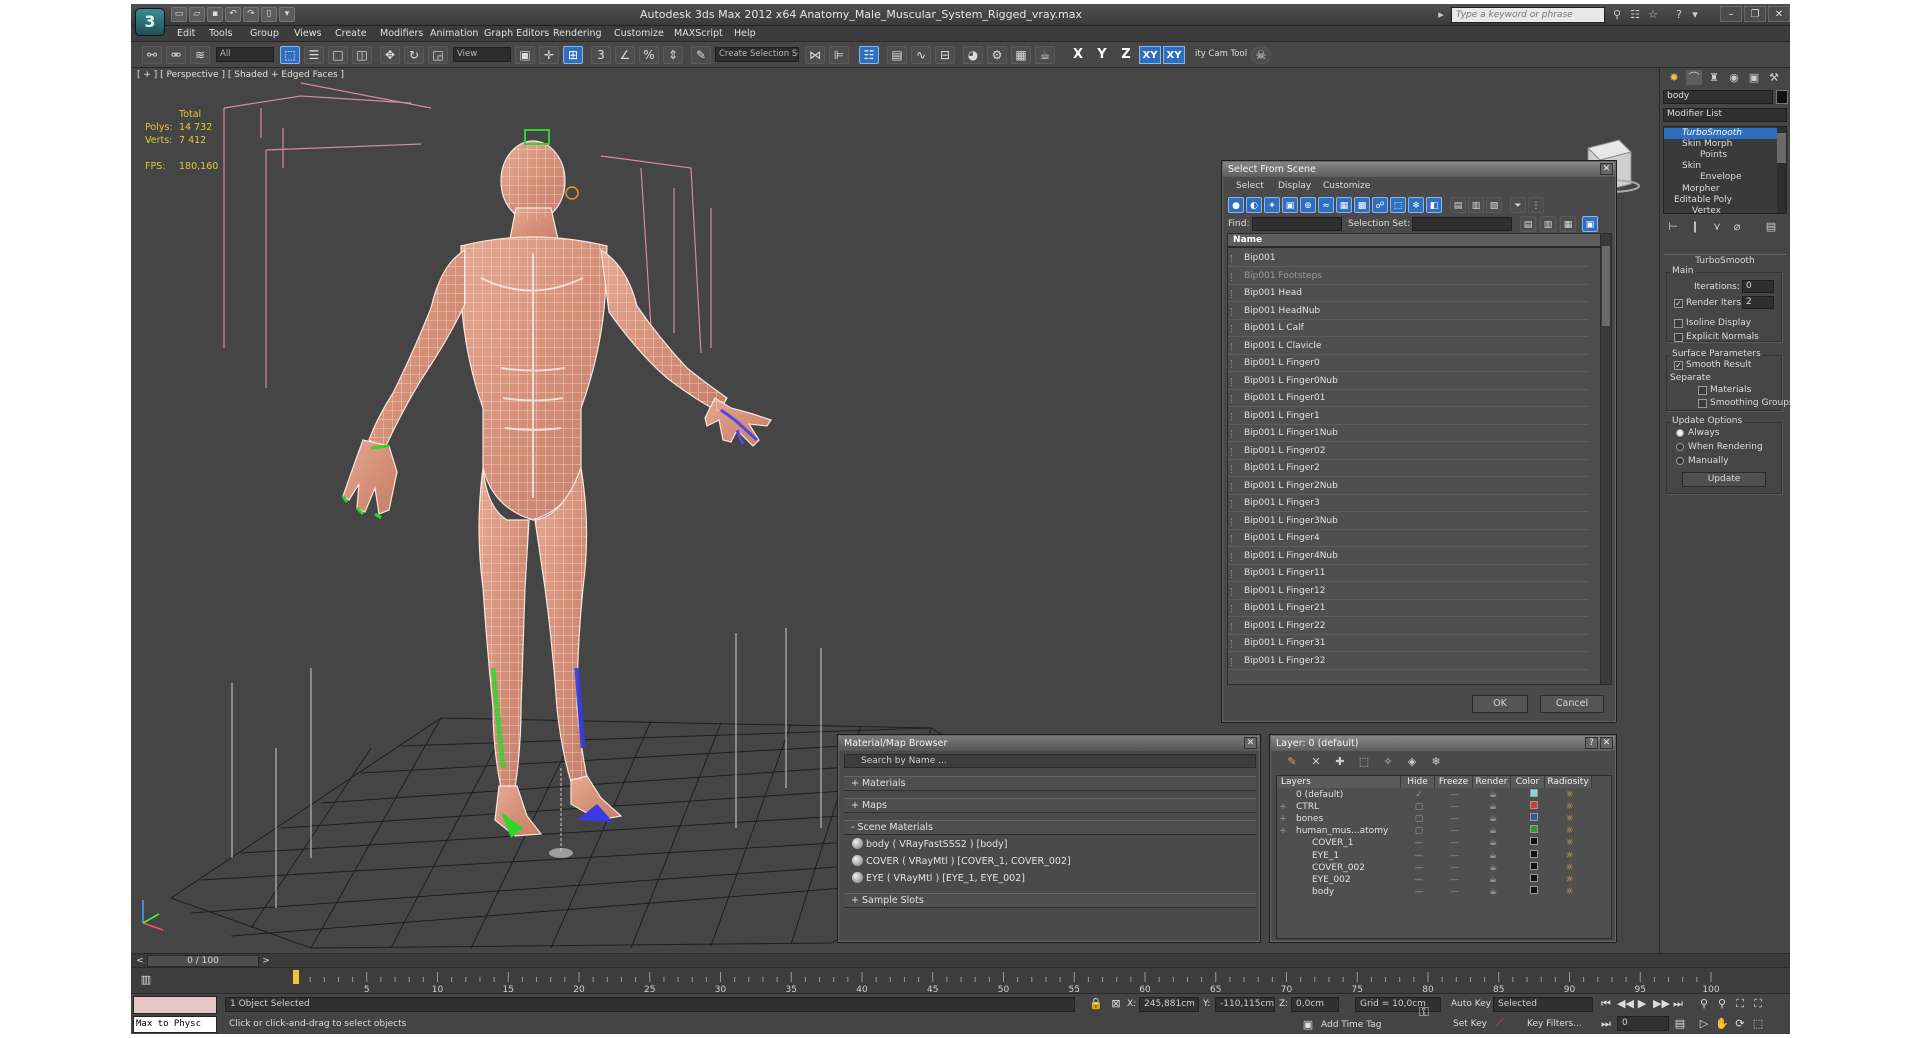 The height and width of the screenshot is (1038, 1920). Describe the element at coordinates (1528, 15) in the screenshot. I see `search-input: Type a keyword or phrase` at that location.